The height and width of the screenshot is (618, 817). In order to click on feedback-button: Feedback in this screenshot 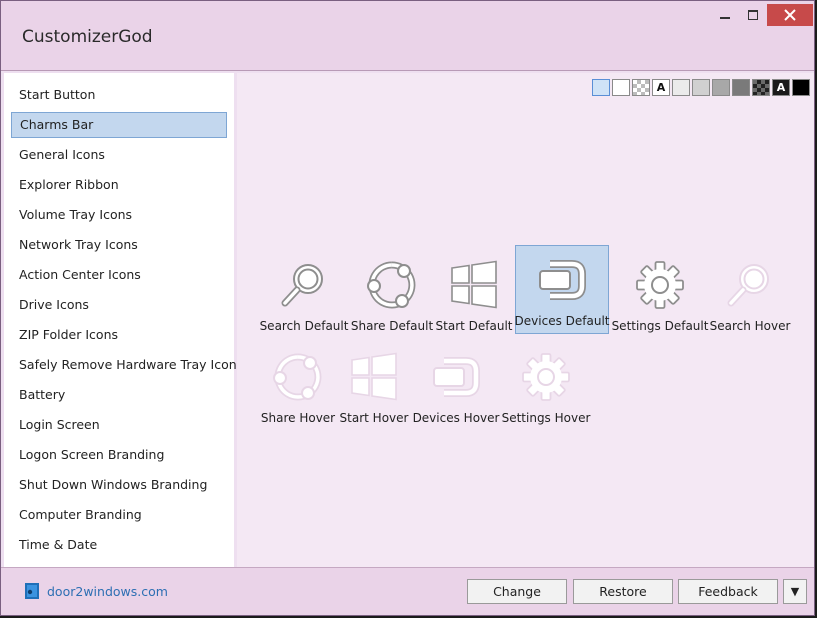, I will do `click(728, 591)`.